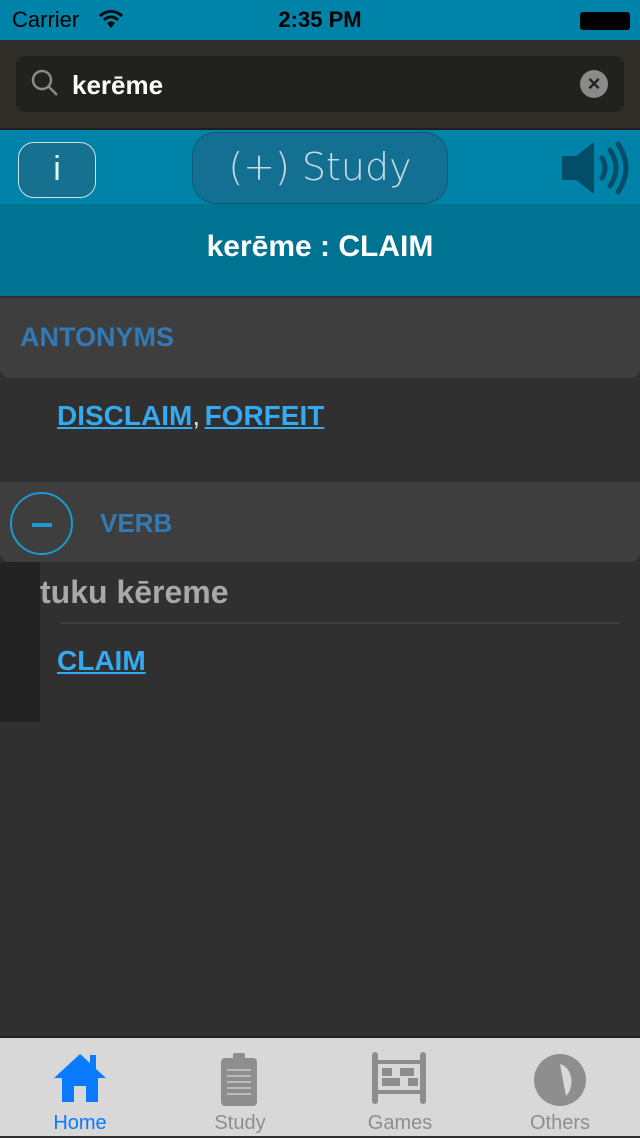 The image size is (640, 1138). Describe the element at coordinates (560, 1123) in the screenshot. I see `tab-label: Others` at that location.